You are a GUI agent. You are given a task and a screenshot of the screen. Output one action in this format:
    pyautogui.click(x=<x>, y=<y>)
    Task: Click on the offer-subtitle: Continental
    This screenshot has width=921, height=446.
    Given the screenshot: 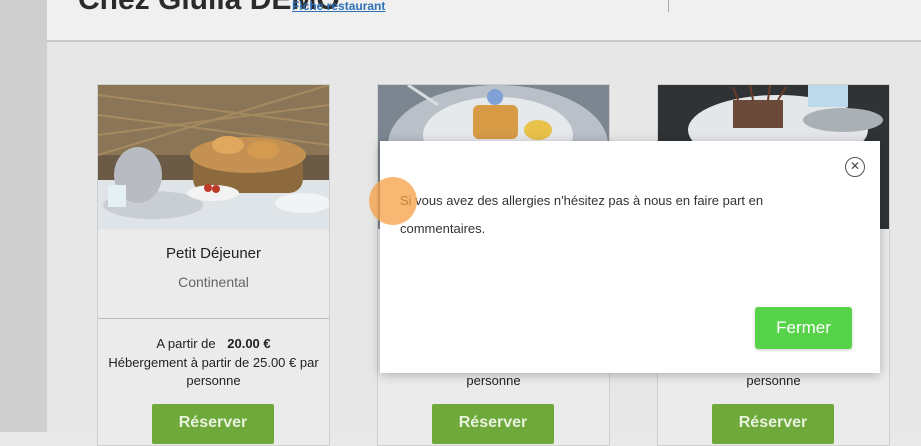 What is the action you would take?
    pyautogui.click(x=213, y=282)
    